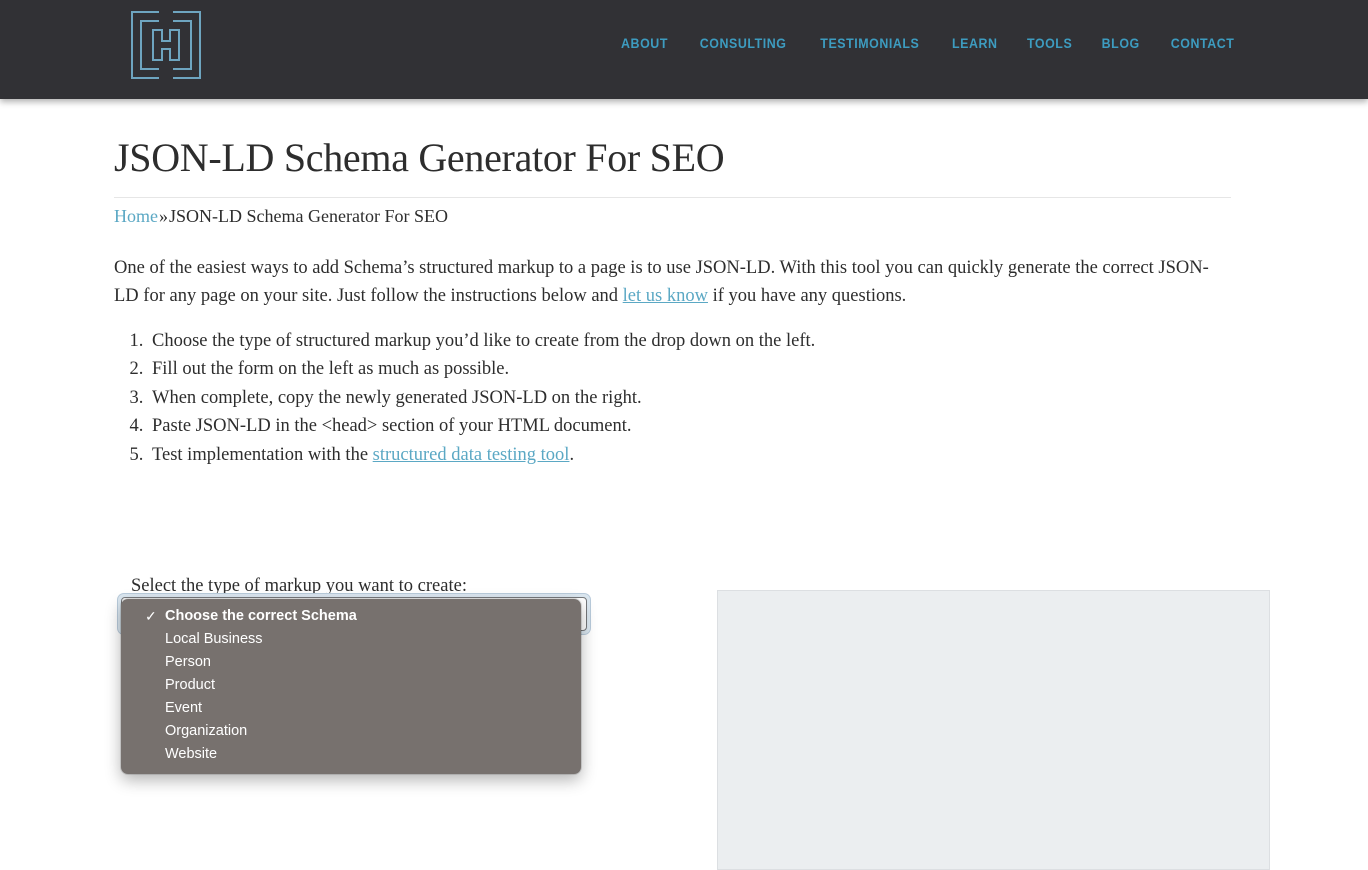 Image resolution: width=1368 pixels, height=870 pixels. Describe the element at coordinates (206, 731) in the screenshot. I see `dropdown-option-label: Organization` at that location.